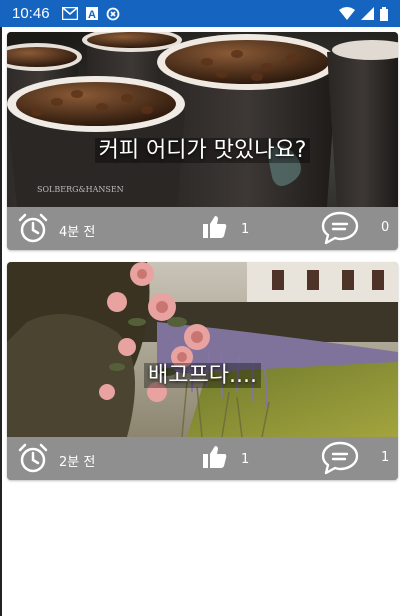 The height and width of the screenshot is (616, 400). Describe the element at coordinates (367, 13) in the screenshot. I see `signal-icon` at that location.